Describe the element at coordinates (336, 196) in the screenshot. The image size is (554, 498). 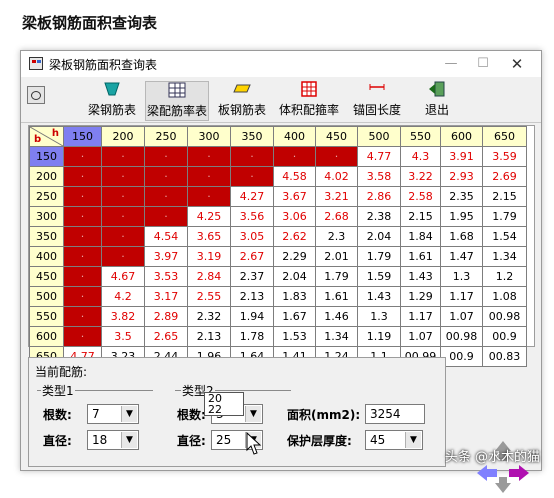
I see `ratio-cell: 3.21` at that location.